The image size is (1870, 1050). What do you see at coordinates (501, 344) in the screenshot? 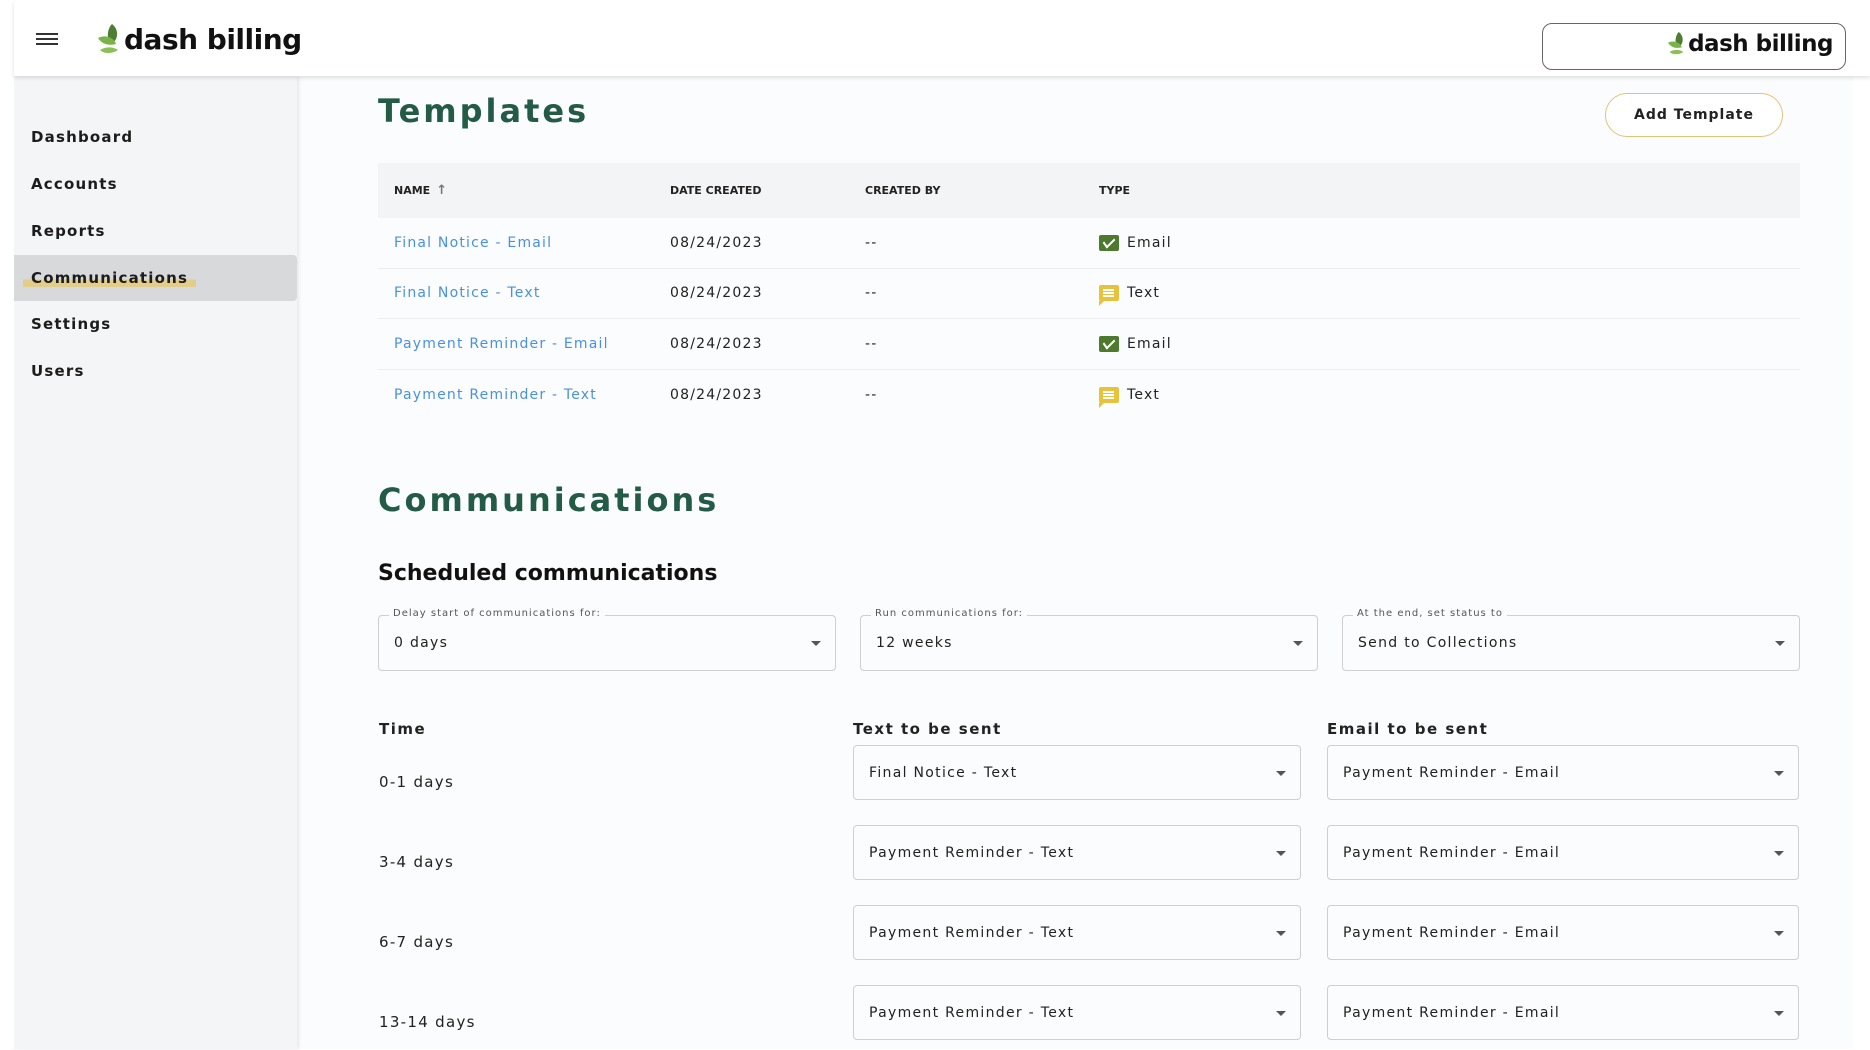
I see `template-name-link: Payment Reminder - Email` at bounding box center [501, 344].